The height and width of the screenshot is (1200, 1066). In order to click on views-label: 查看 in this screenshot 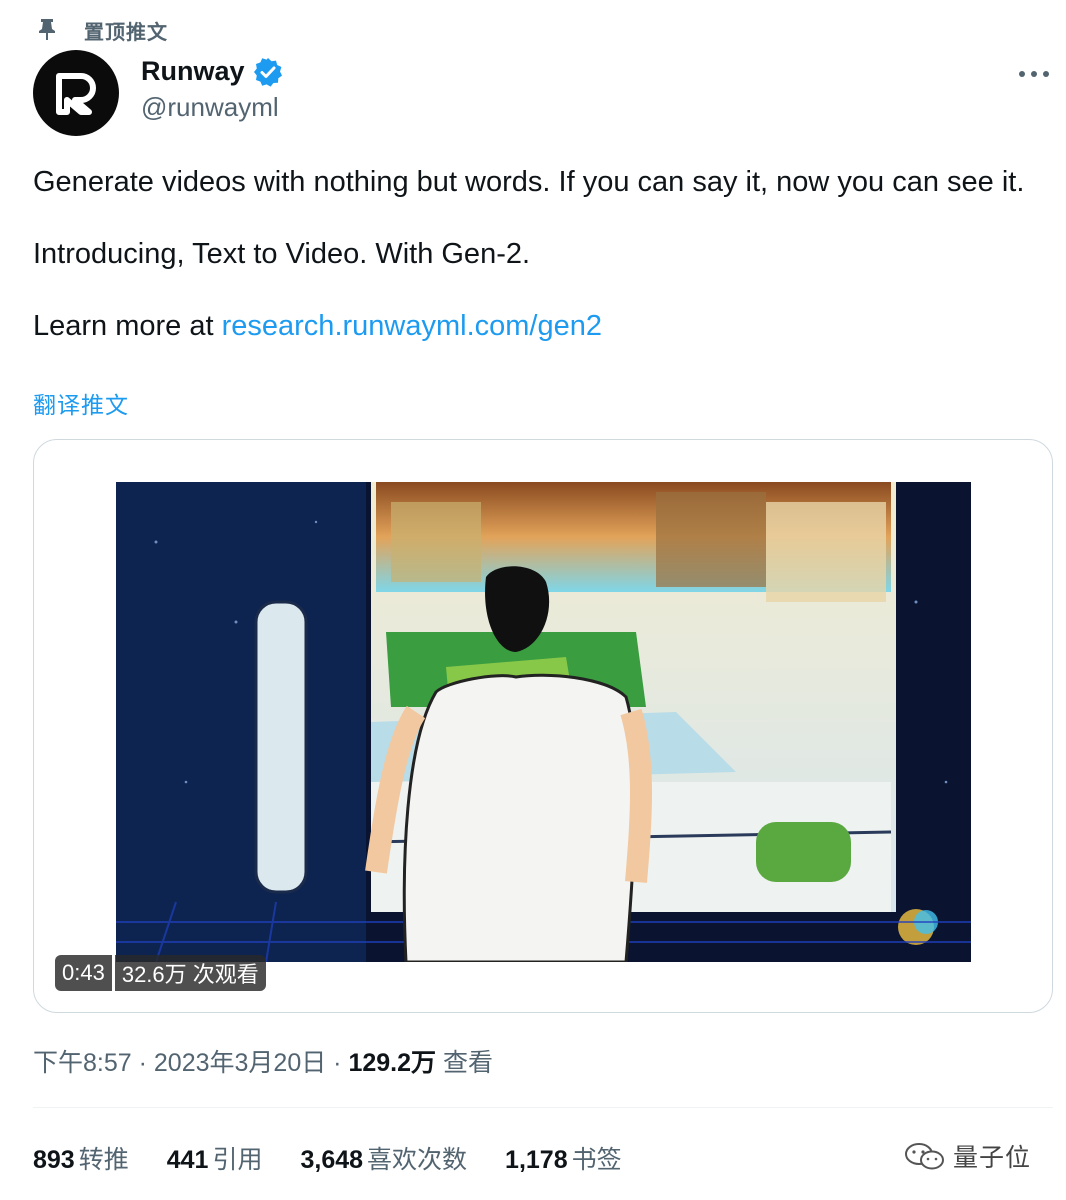, I will do `click(464, 1063)`.